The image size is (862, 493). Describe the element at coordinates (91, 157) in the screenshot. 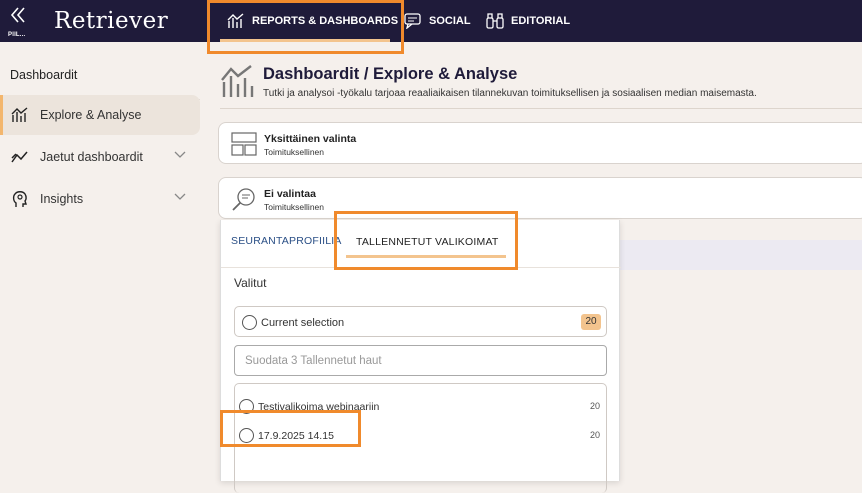

I see `sidebar-item-label: Jaetut dashboardit` at that location.